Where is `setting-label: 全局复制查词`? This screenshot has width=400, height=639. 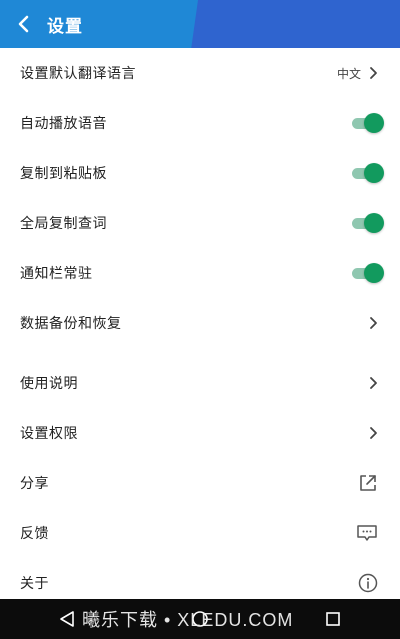 setting-label: 全局复制查词 is located at coordinates (63, 224).